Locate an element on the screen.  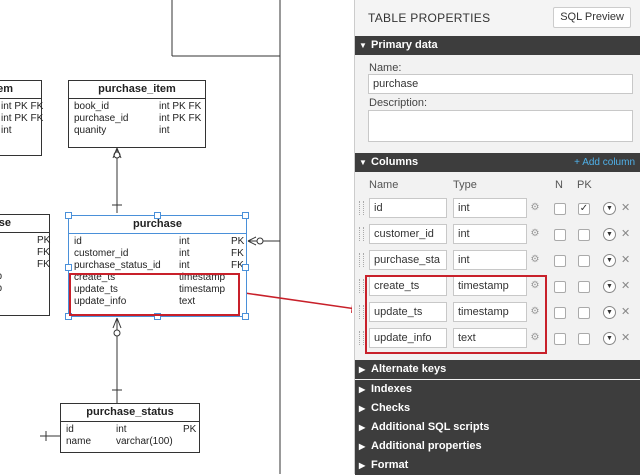
table-row: PK is located at coordinates (44, 240).